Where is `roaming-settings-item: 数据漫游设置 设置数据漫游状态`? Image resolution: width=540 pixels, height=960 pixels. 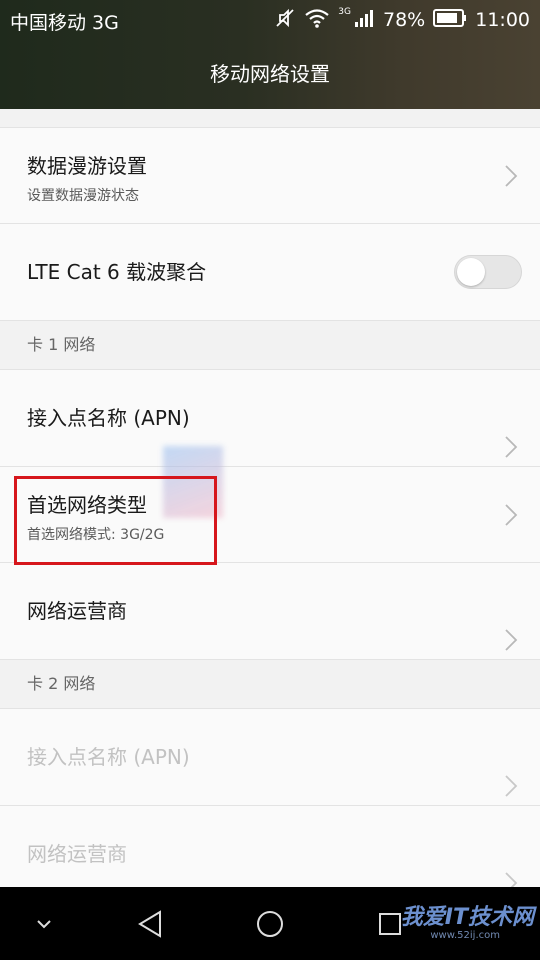 roaming-settings-item: 数据漫游设置 设置数据漫游状态 is located at coordinates (270, 175).